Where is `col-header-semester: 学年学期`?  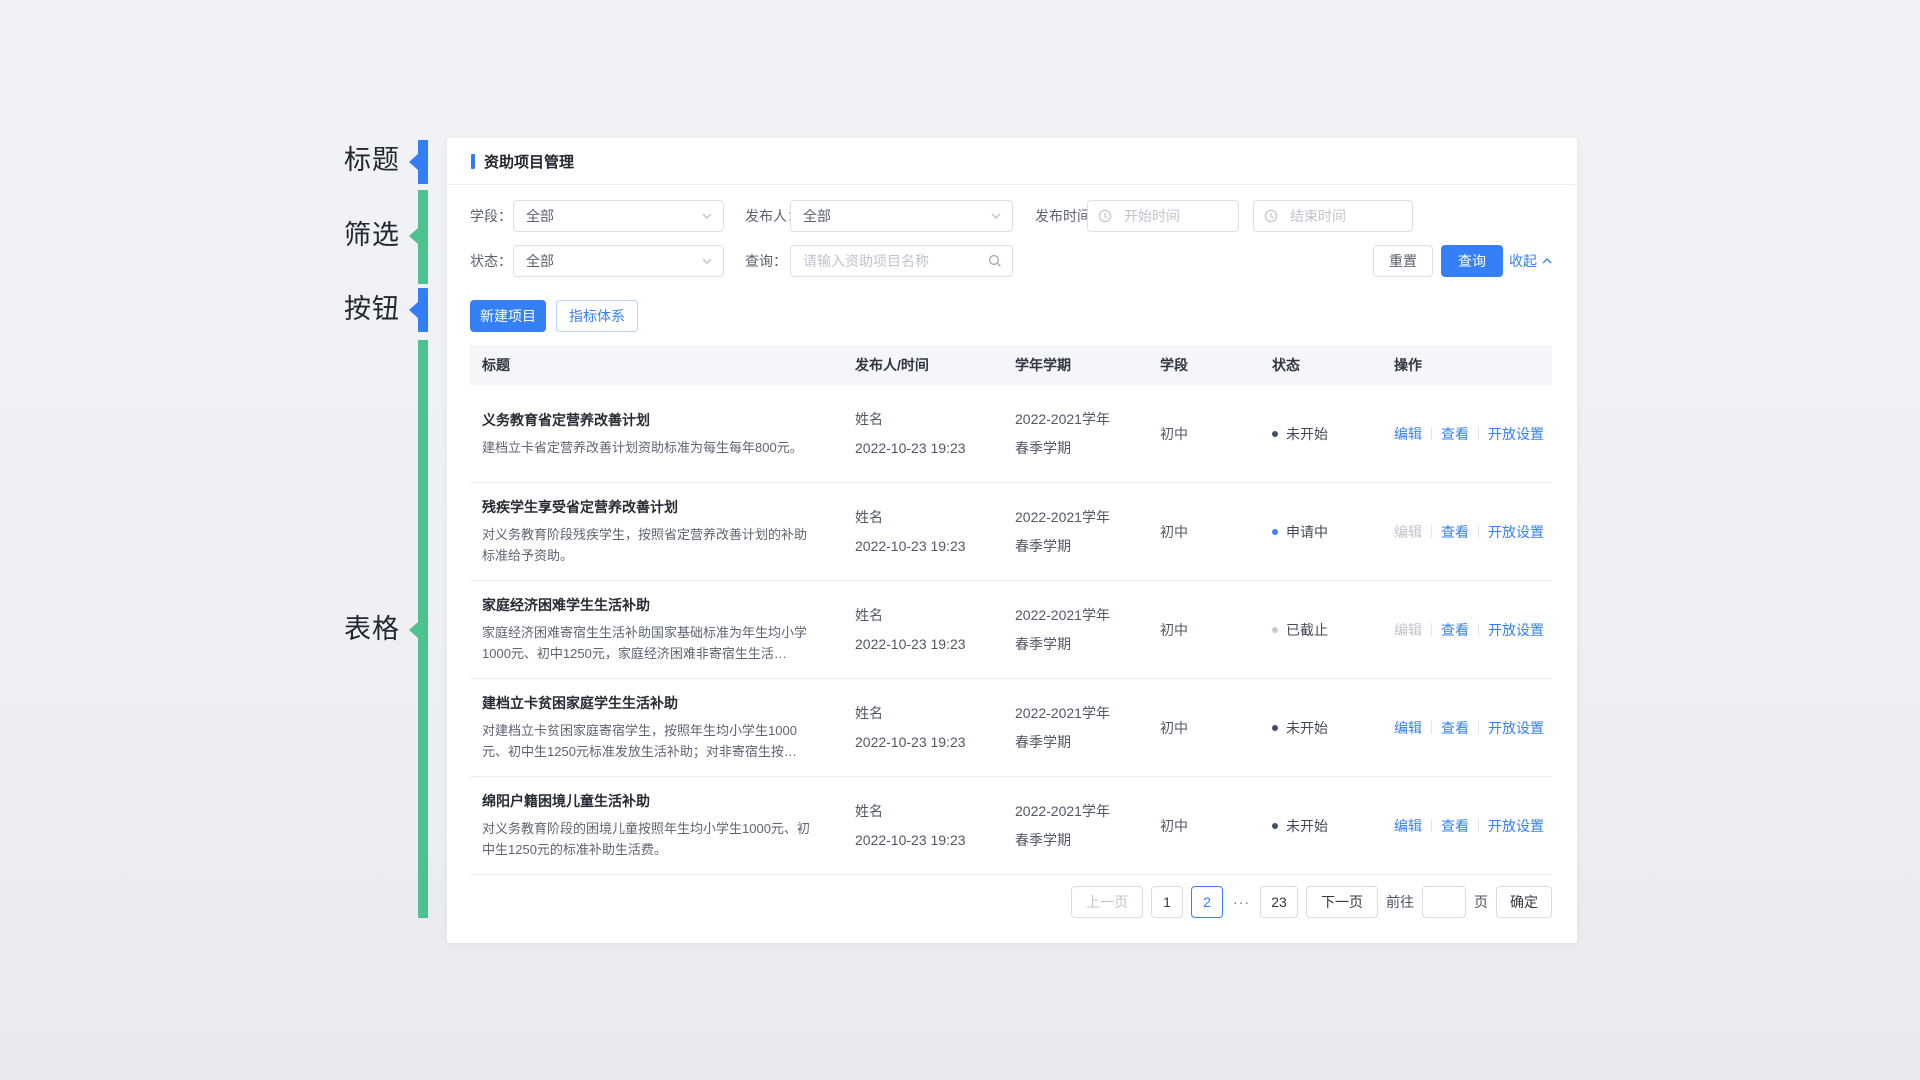
col-header-semester: 学年学期 is located at coordinates (1043, 365).